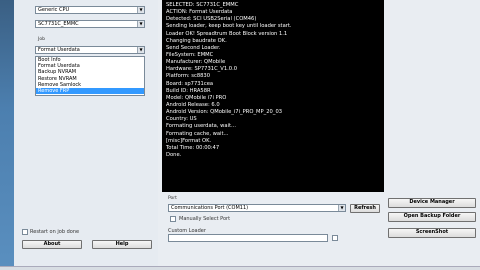  Describe the element at coordinates (188, 90) in the screenshot. I see `log-line: Build ID: HRA58R` at that location.